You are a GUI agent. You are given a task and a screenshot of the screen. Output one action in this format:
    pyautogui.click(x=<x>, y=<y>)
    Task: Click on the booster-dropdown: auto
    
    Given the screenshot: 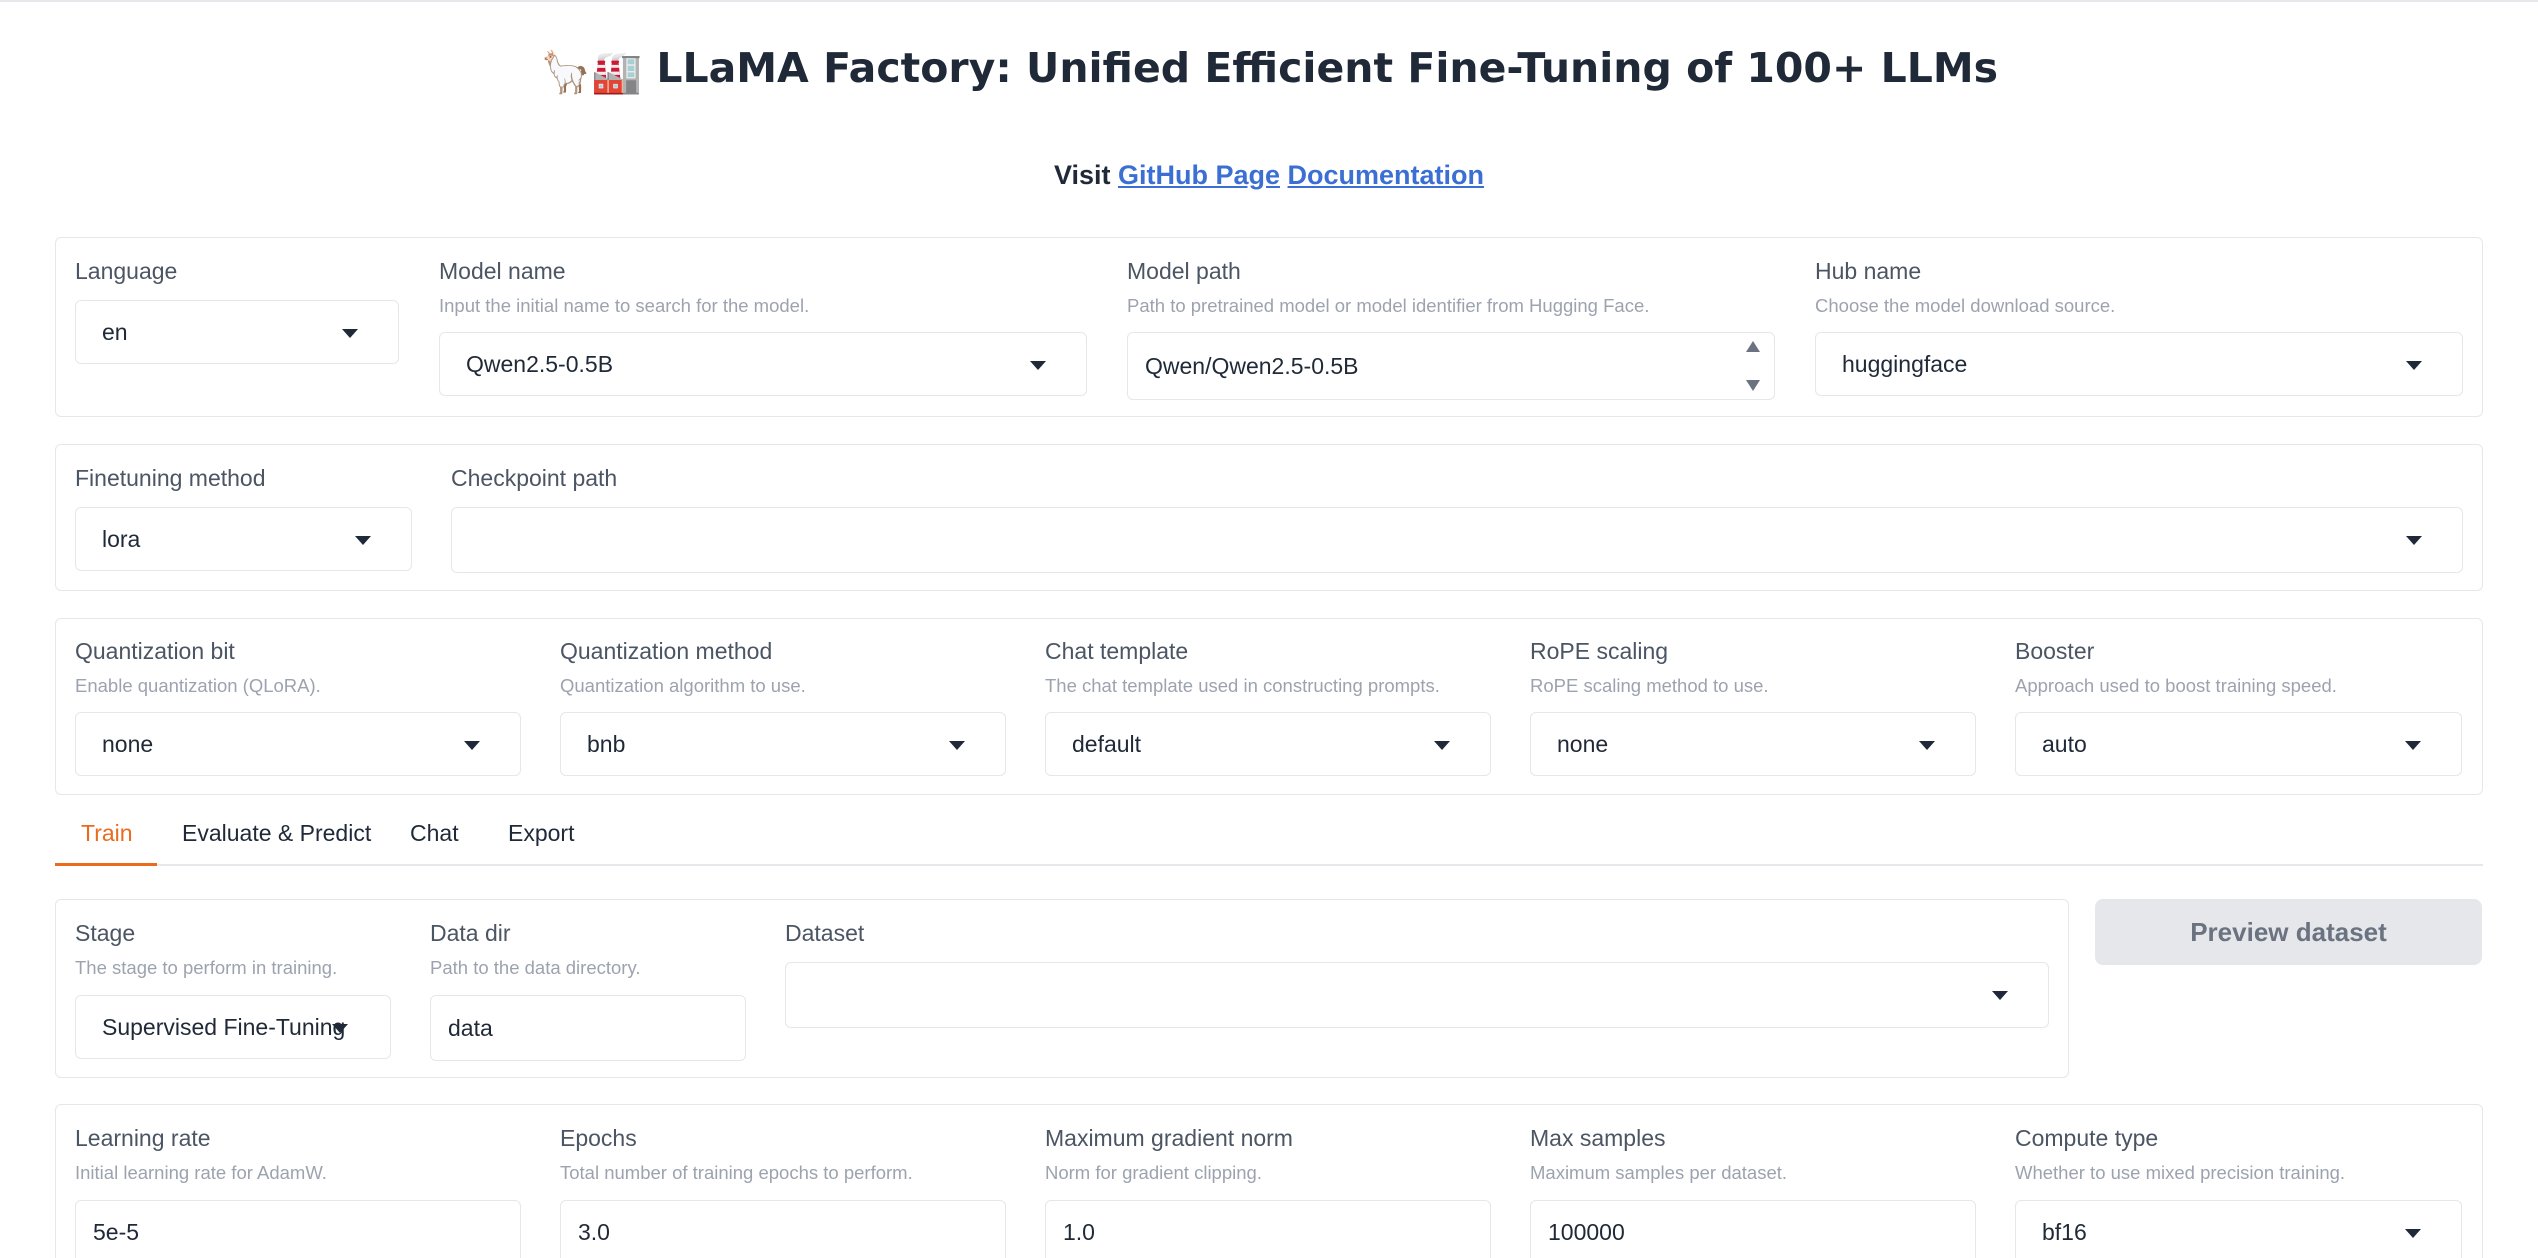 What is the action you would take?
    pyautogui.click(x=2238, y=744)
    